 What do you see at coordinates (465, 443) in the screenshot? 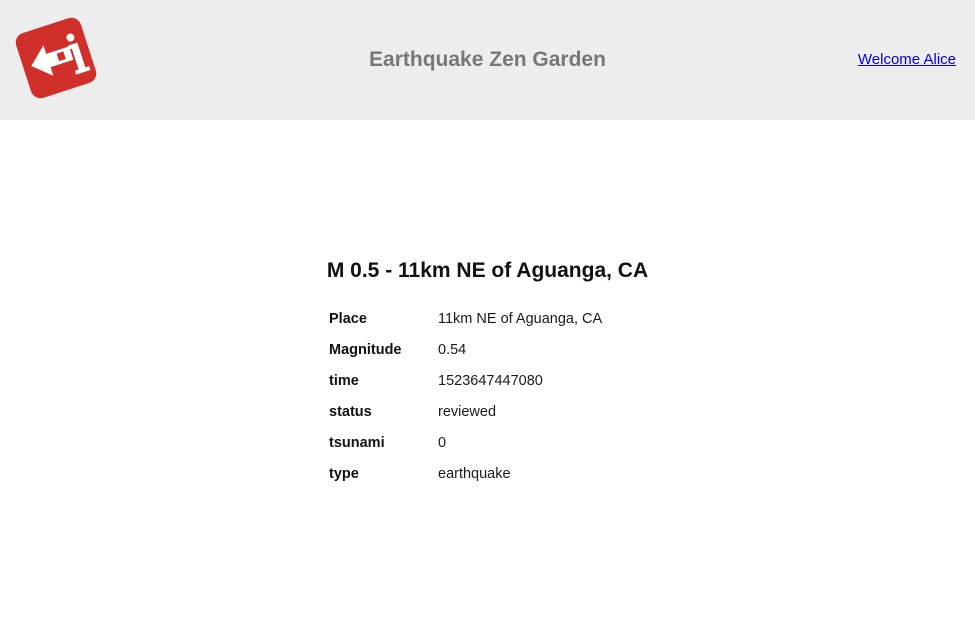
I see `detail-row-tsunami: tsunami 0` at bounding box center [465, 443].